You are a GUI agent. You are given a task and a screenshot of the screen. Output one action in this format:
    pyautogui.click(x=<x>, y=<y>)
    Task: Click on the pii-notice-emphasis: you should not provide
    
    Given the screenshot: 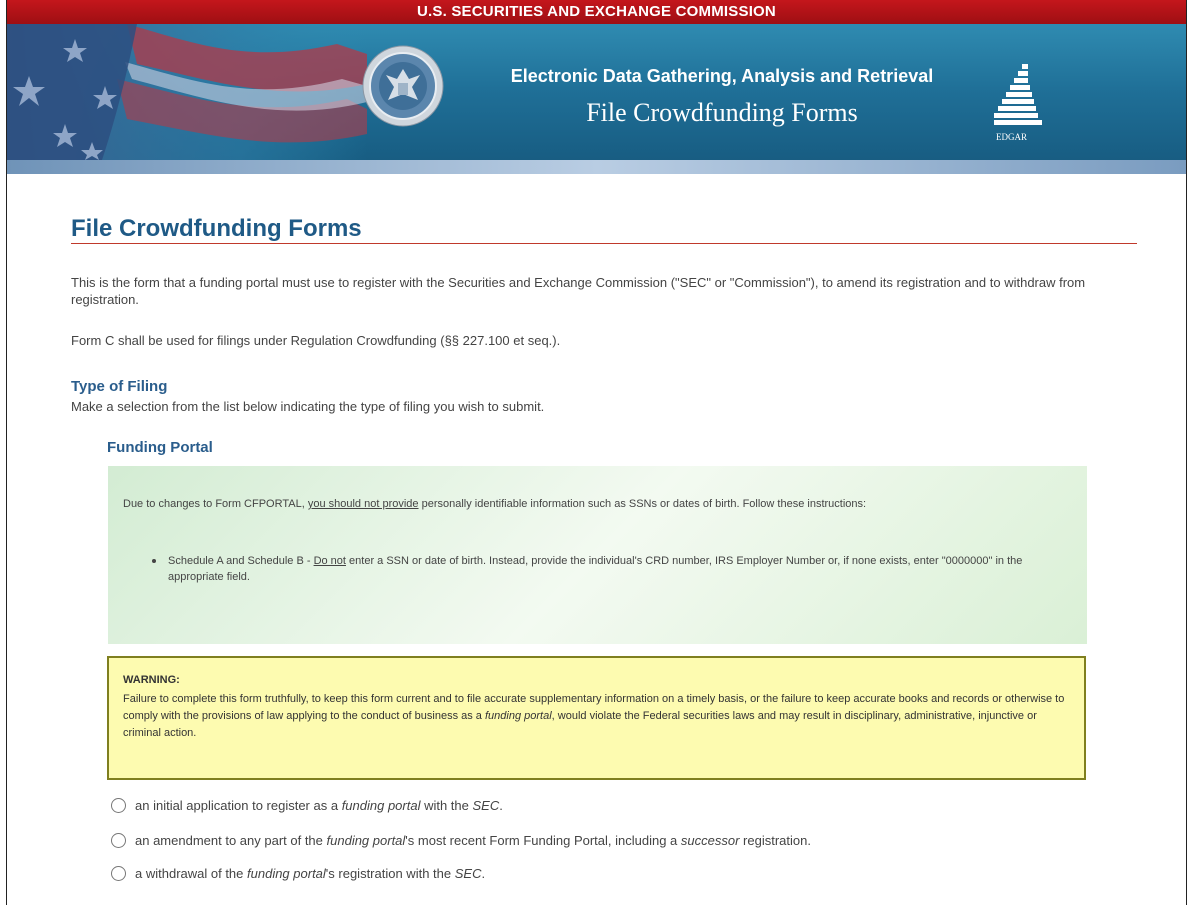 What is the action you would take?
    pyautogui.click(x=363, y=504)
    